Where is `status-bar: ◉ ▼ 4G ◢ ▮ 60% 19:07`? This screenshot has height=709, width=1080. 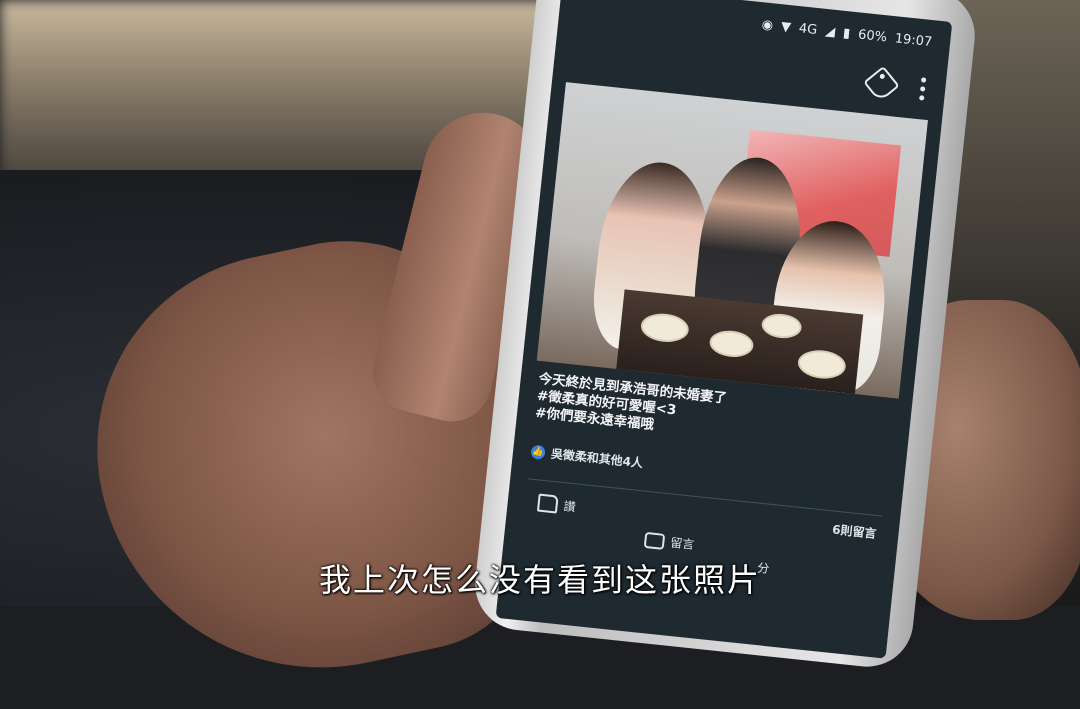
status-bar: ◉ ▼ 4G ◢ ▮ 60% 19:07 is located at coordinates (847, 33).